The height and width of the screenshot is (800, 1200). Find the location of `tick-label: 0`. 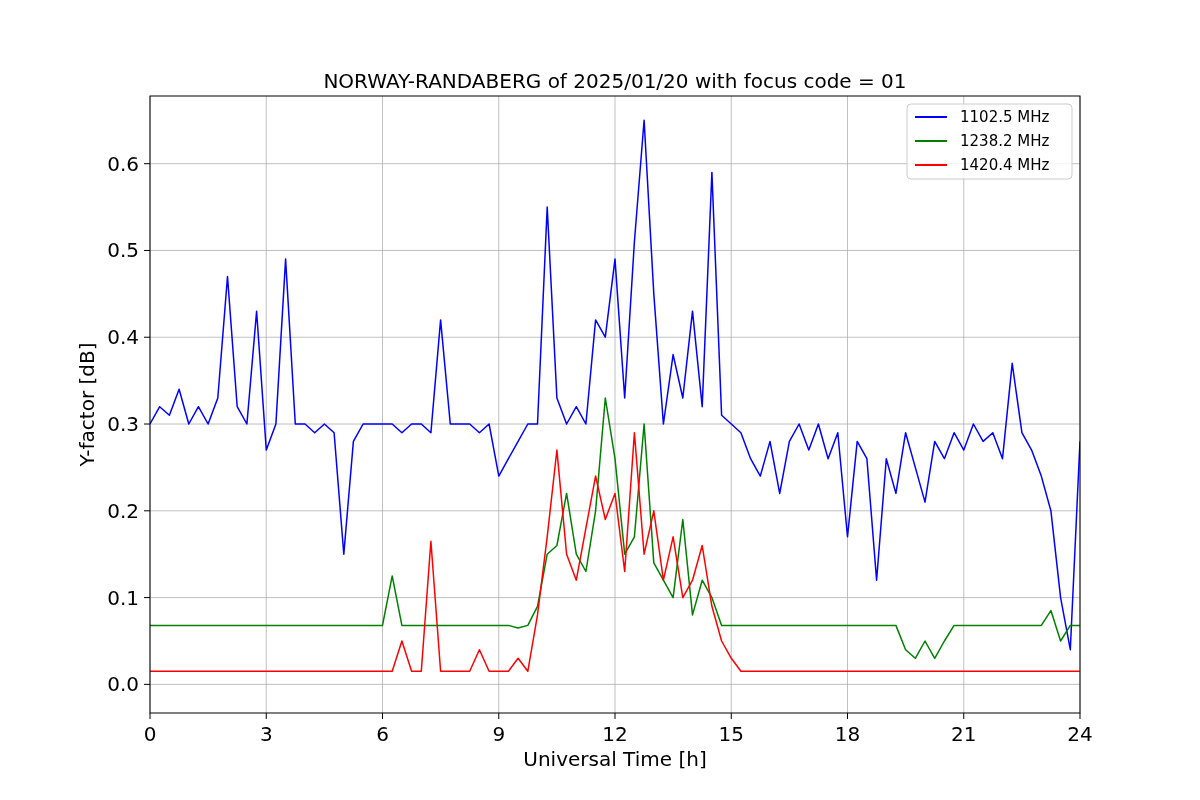

tick-label: 0 is located at coordinates (150, 734).